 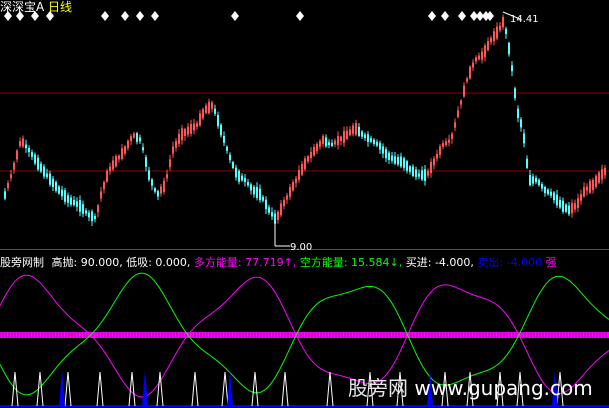 What do you see at coordinates (62, 388) in the screenshot?
I see `sell-spike-marker` at bounding box center [62, 388].